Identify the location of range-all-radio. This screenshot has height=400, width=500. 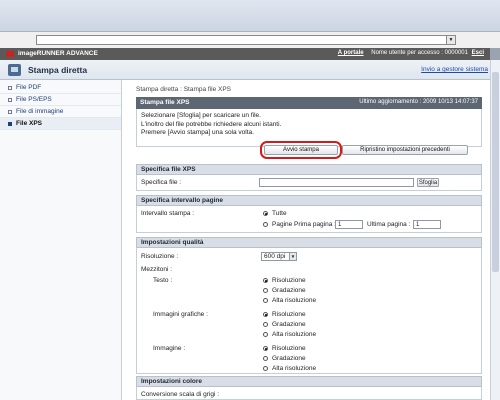
(265, 213).